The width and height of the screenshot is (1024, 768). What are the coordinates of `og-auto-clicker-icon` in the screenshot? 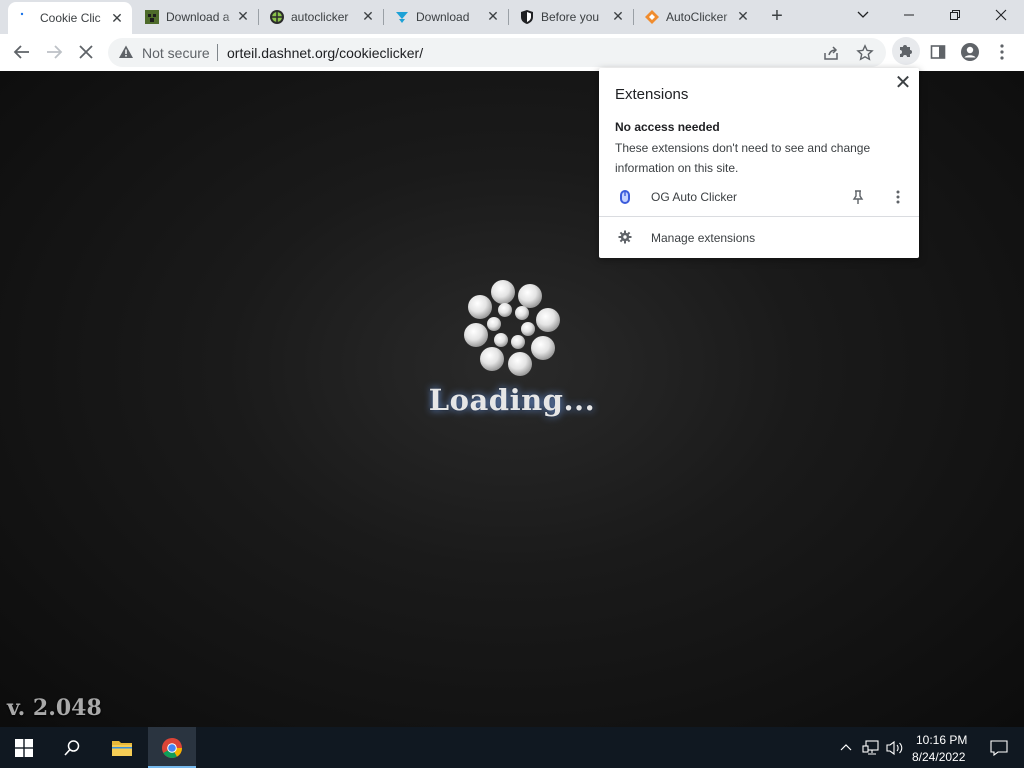 It's located at (625, 197).